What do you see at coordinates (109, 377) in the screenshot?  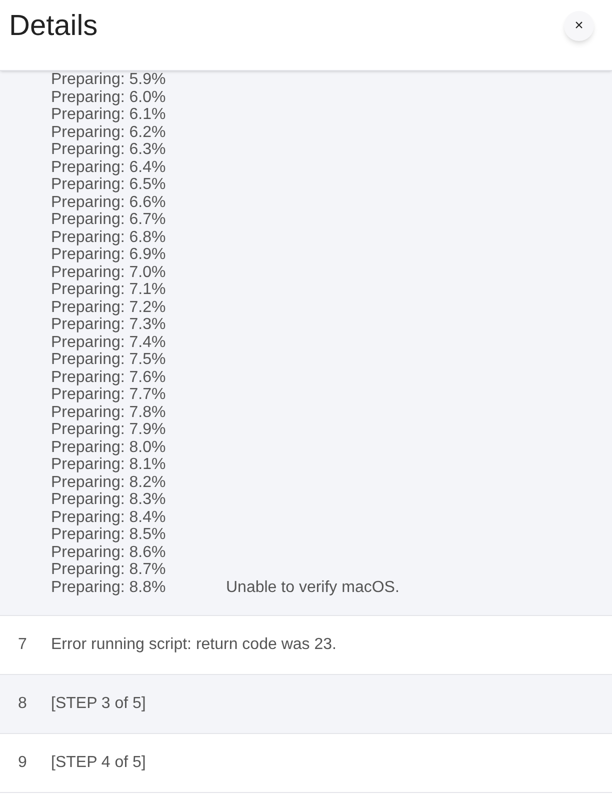 I see `log-line: Preparing: 7.6%` at bounding box center [109, 377].